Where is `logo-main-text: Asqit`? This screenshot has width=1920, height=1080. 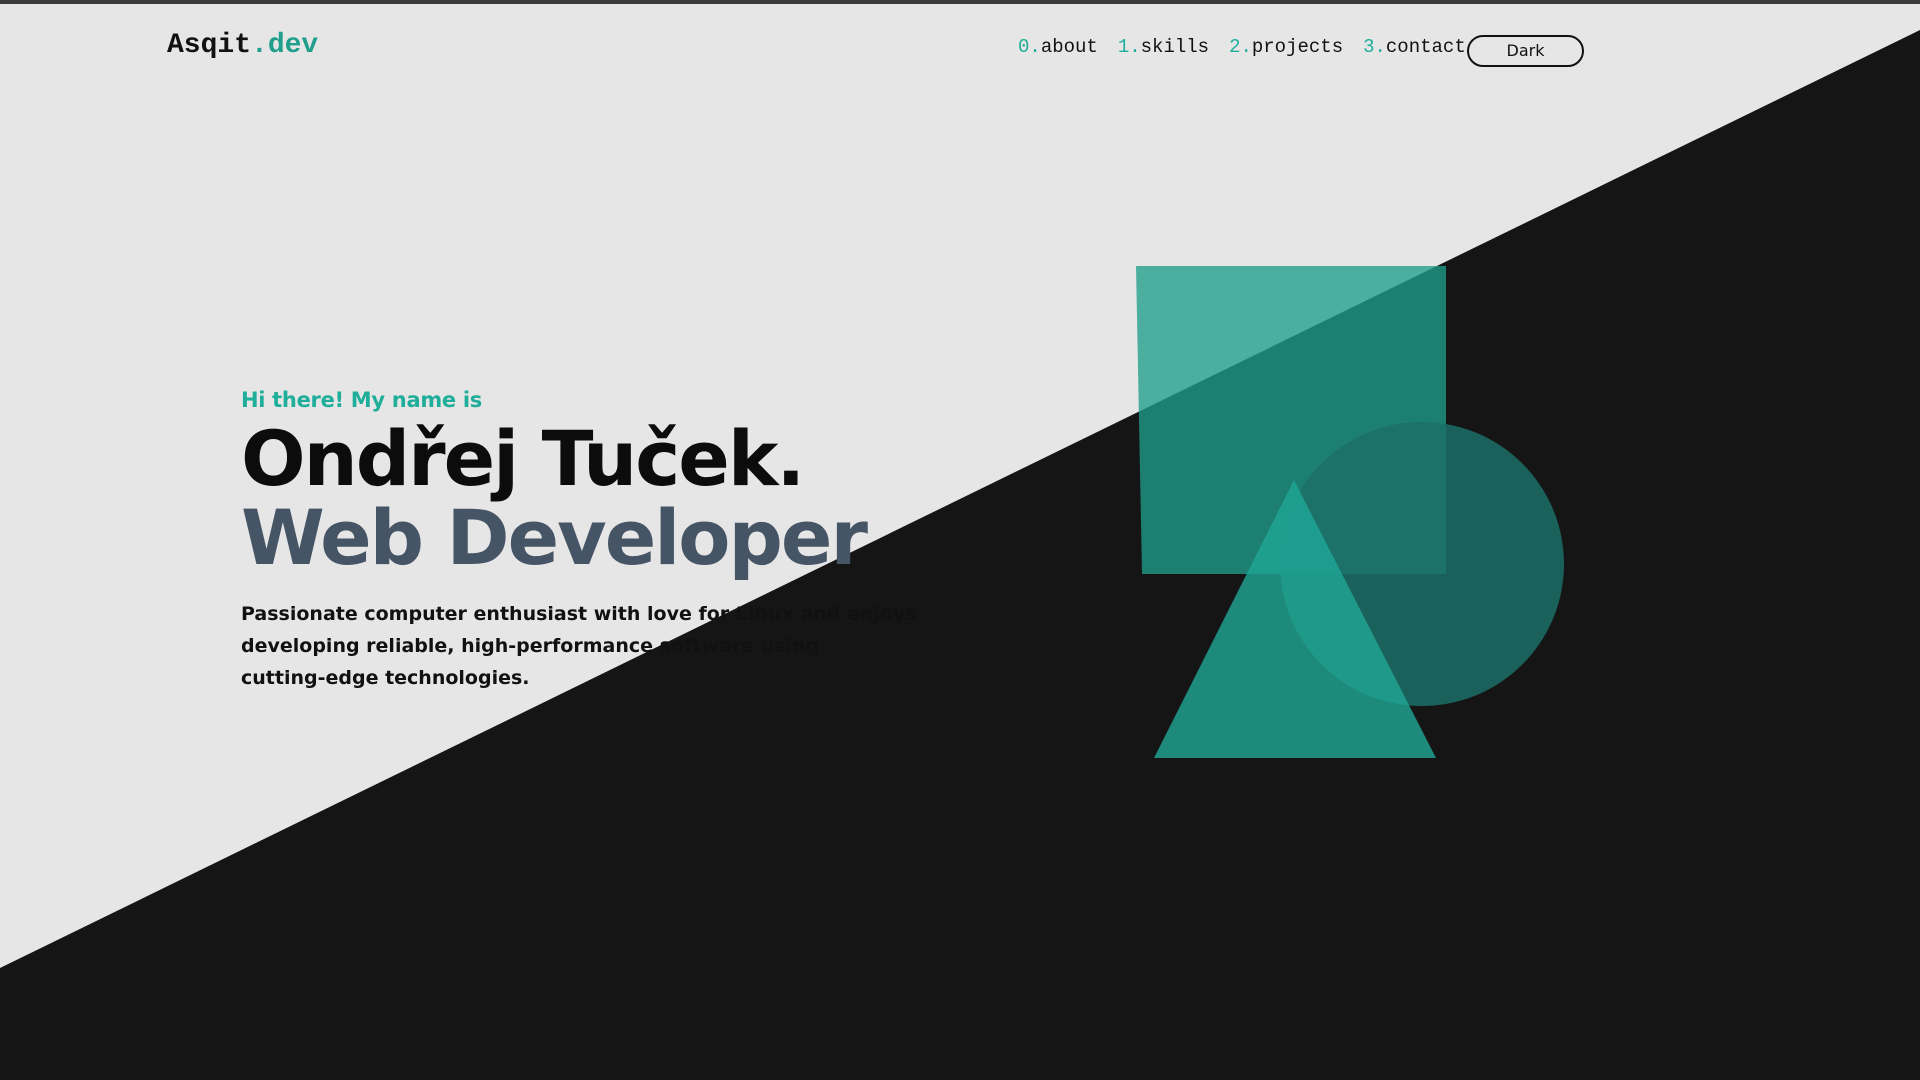 logo-main-text: Asqit is located at coordinates (209, 45).